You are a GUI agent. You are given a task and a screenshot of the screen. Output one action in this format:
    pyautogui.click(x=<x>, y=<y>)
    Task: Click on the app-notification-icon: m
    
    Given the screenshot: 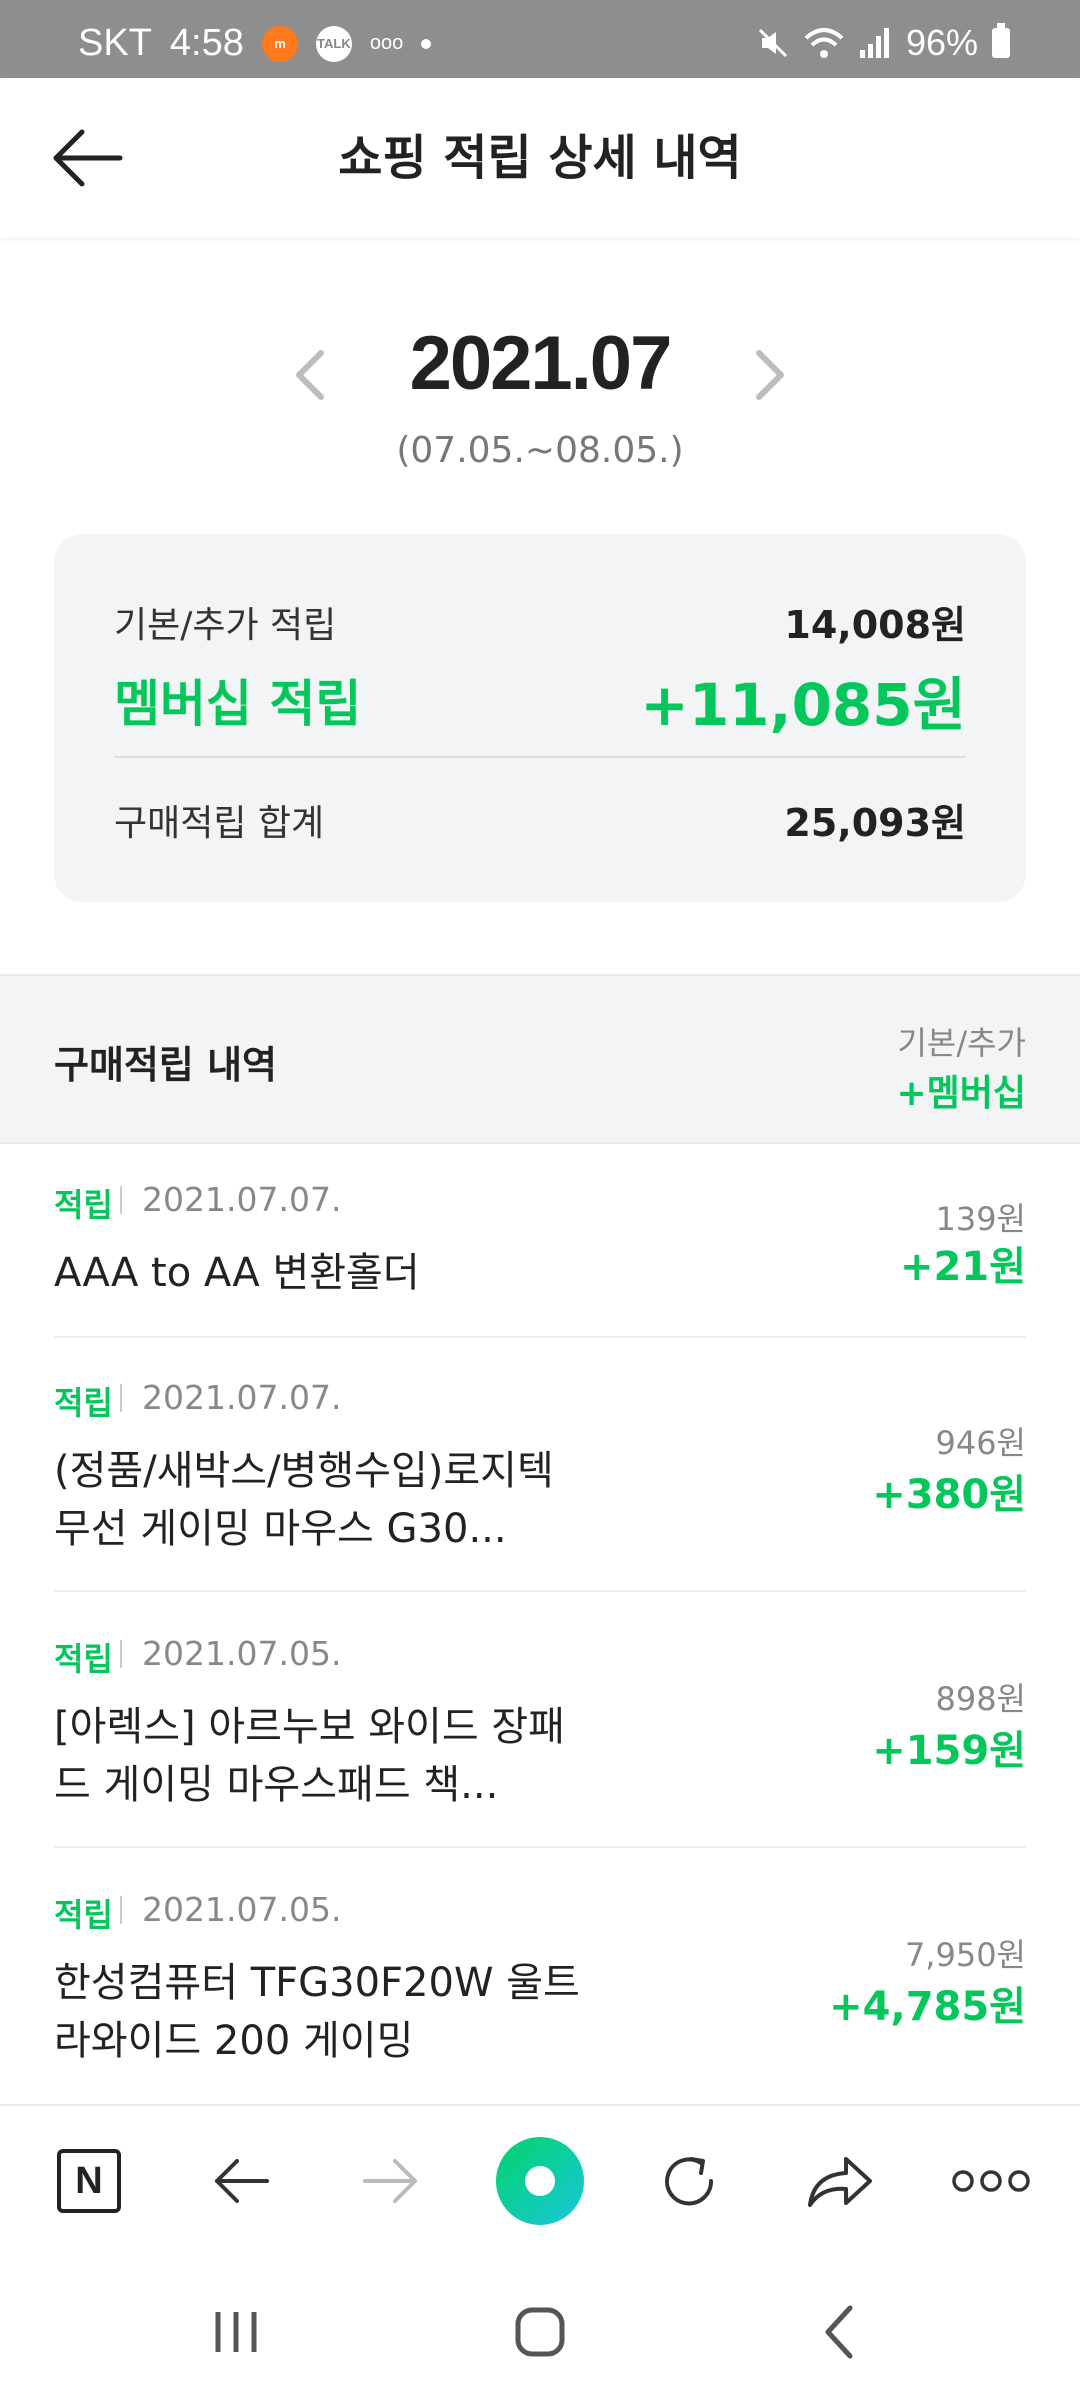 What is the action you would take?
    pyautogui.click(x=279, y=43)
    